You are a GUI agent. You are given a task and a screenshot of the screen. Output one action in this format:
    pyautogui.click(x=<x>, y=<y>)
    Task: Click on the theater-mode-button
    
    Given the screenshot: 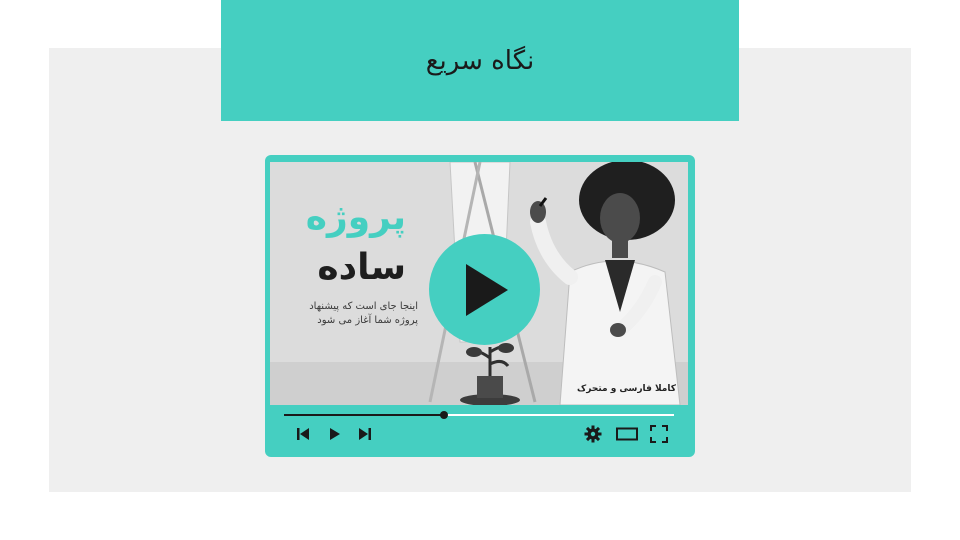 What is the action you would take?
    pyautogui.click(x=627, y=434)
    